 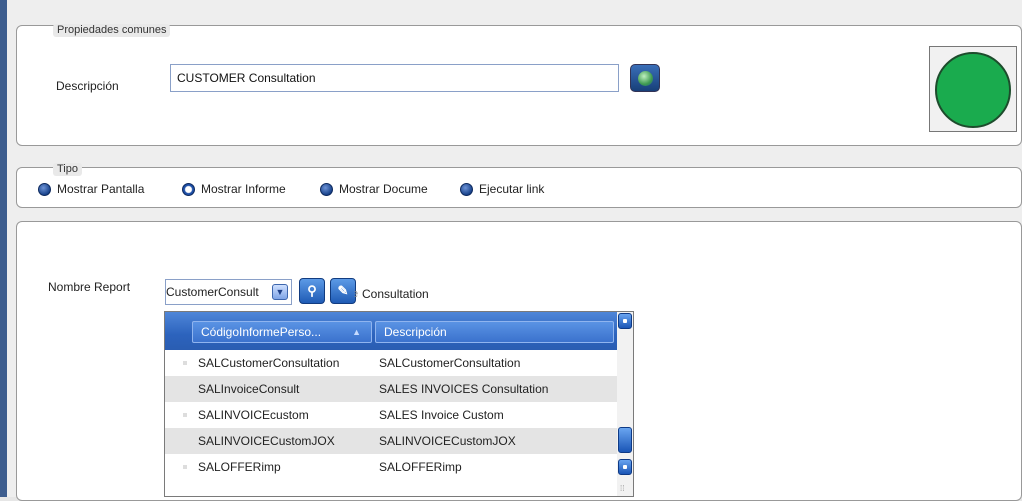 What do you see at coordinates (89, 287) in the screenshot?
I see `report-name-label: Nombre Report` at bounding box center [89, 287].